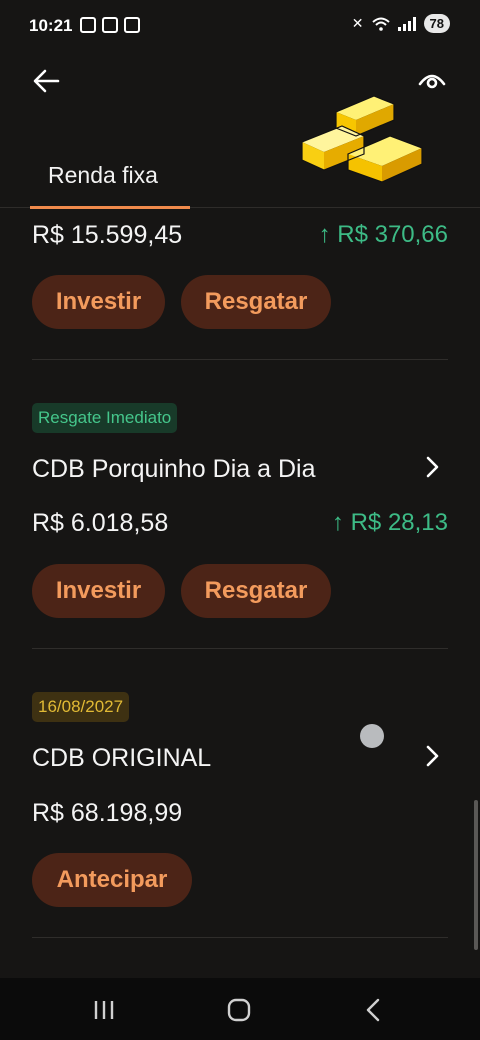 The image size is (480, 1040). I want to click on signal-icon, so click(406, 23).